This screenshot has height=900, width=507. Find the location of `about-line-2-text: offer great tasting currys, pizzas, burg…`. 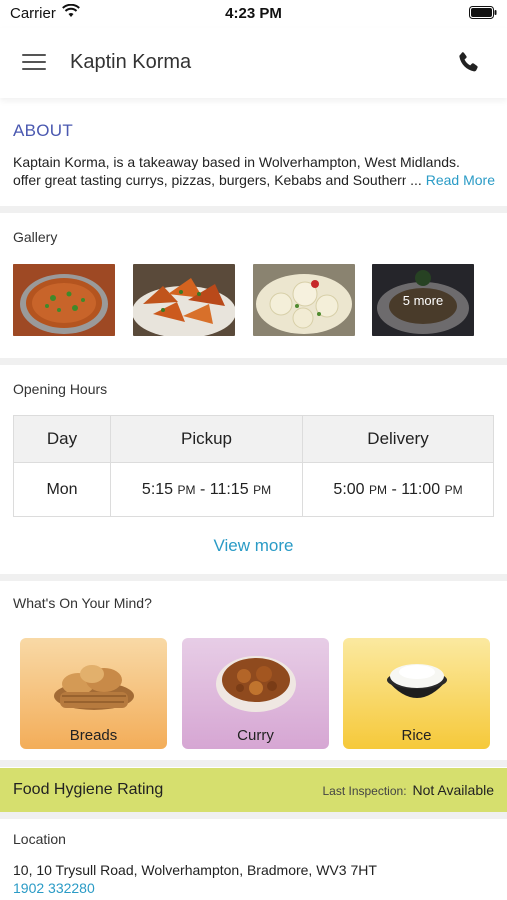

about-line-2-text: offer great tasting currys, pizzas, burg… is located at coordinates (210, 180).